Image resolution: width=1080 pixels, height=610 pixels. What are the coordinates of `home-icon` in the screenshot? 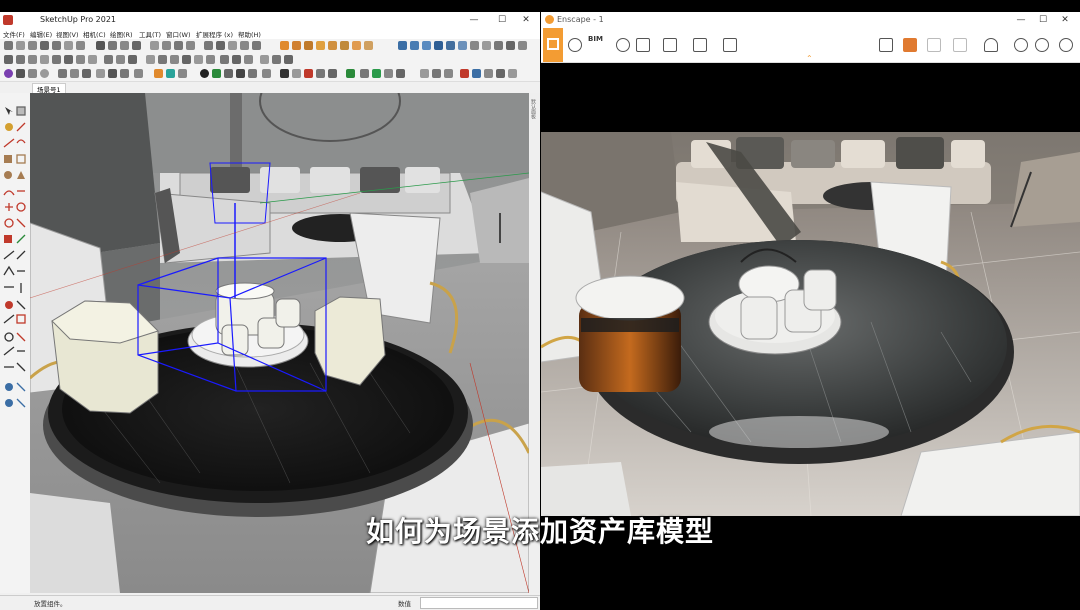 It's located at (56, 45).